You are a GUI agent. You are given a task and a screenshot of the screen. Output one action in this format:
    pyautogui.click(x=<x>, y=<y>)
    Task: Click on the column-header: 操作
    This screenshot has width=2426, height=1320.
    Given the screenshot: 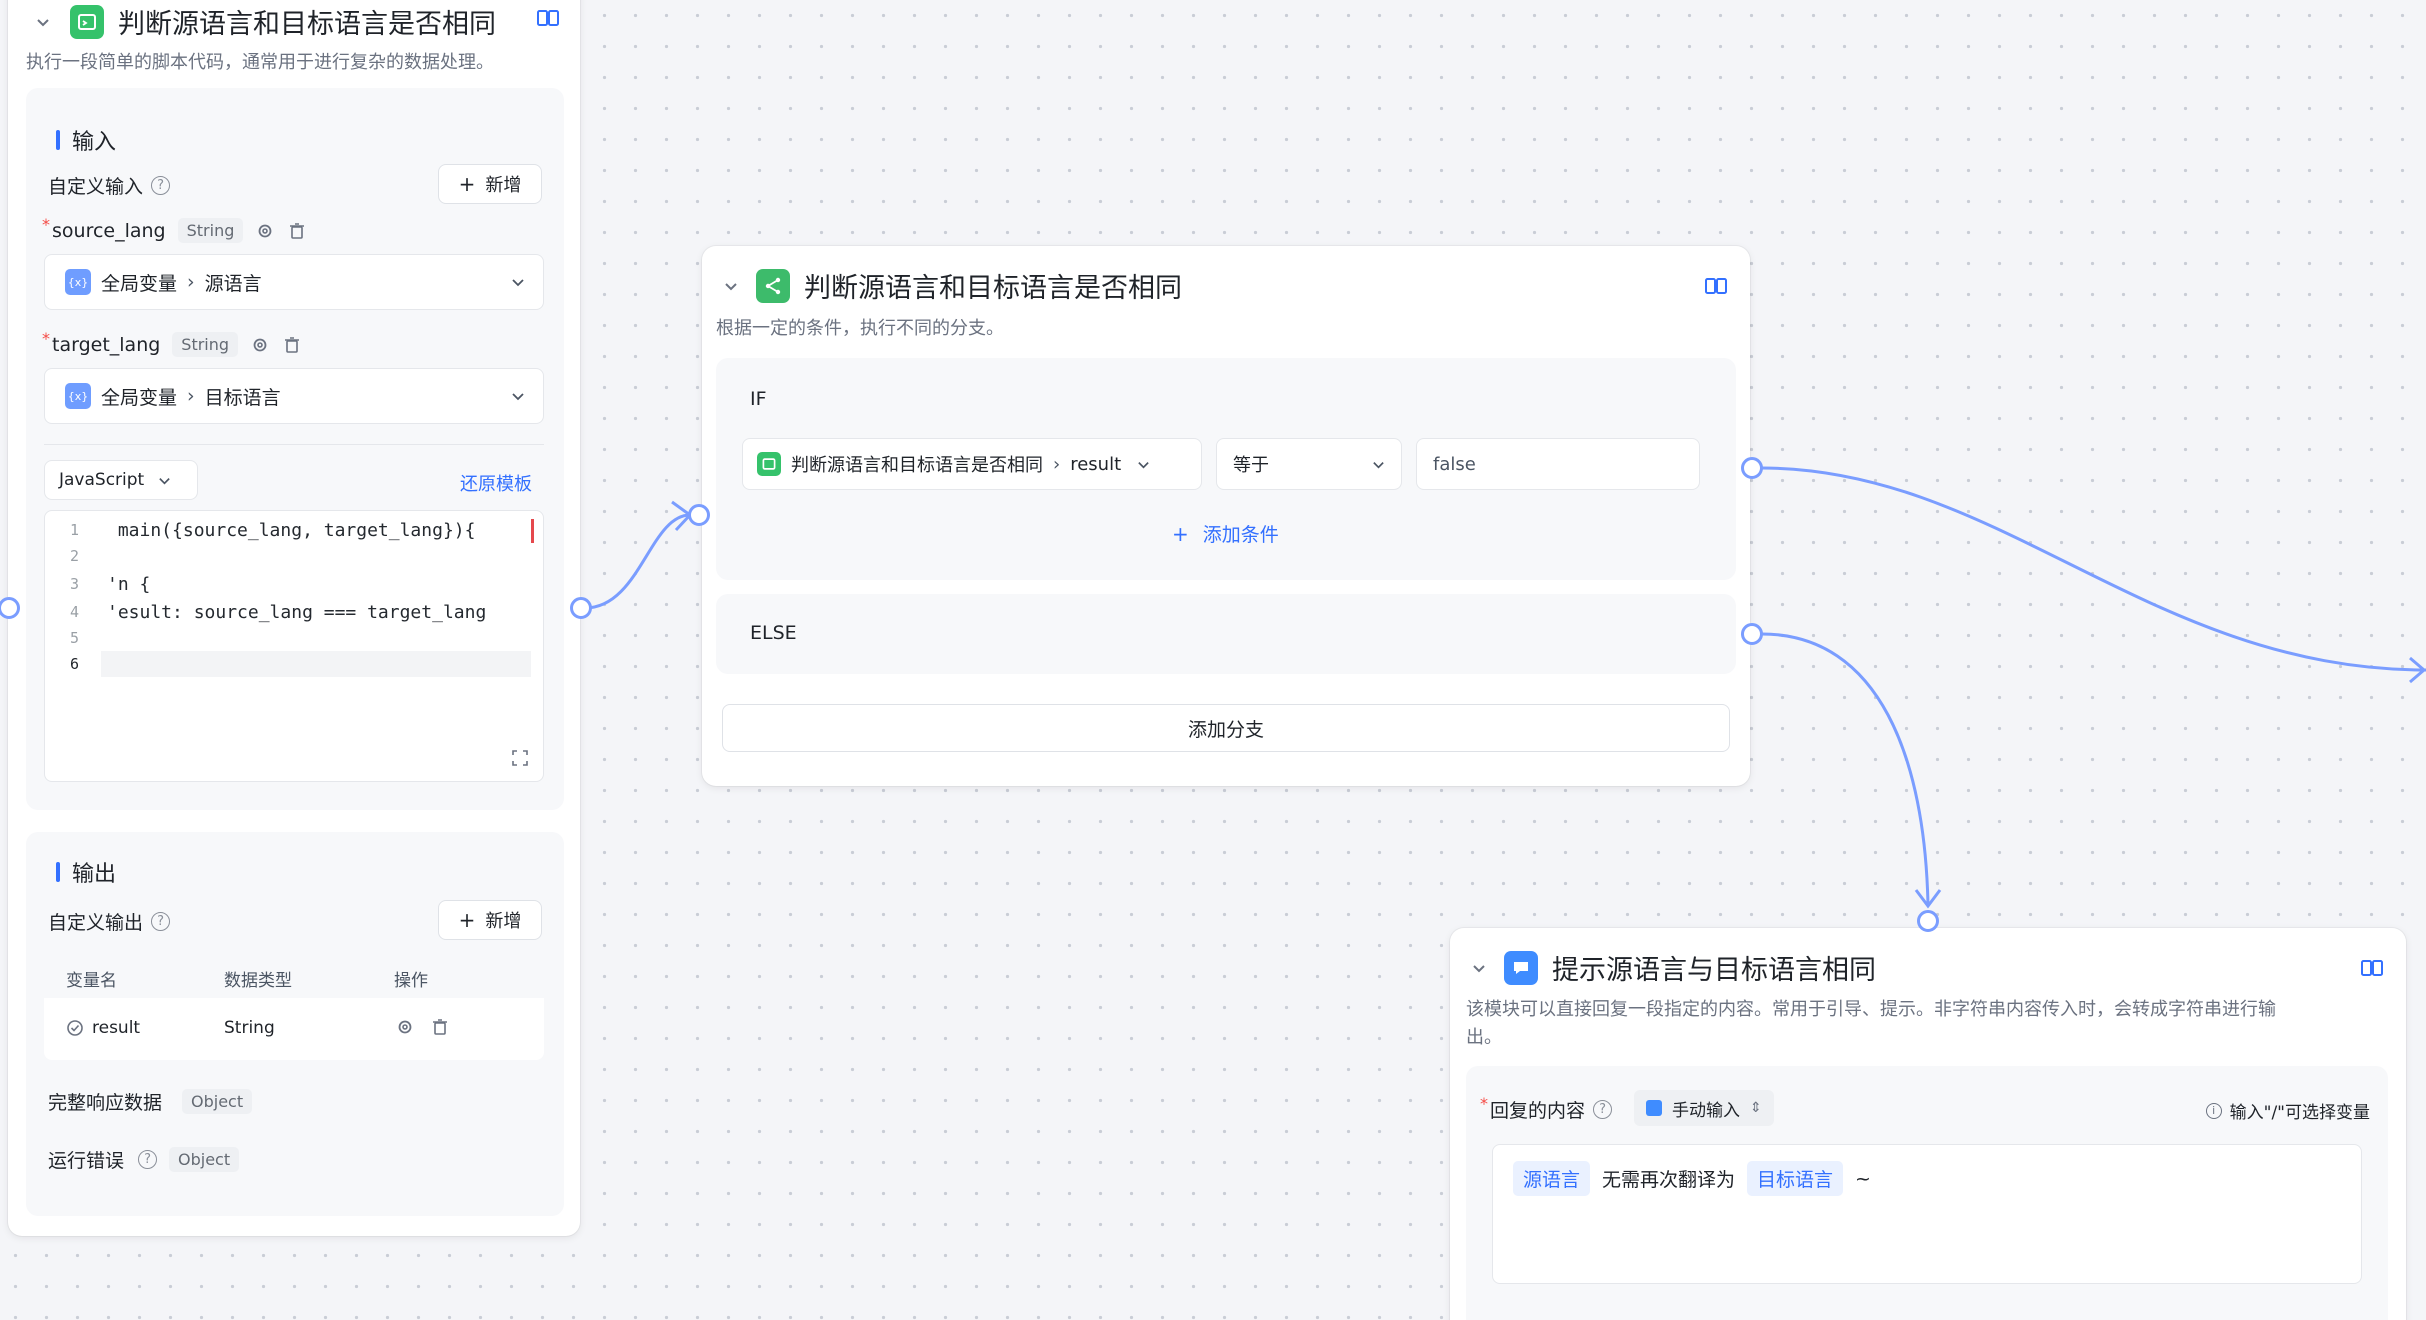 What is the action you would take?
    pyautogui.click(x=411, y=981)
    